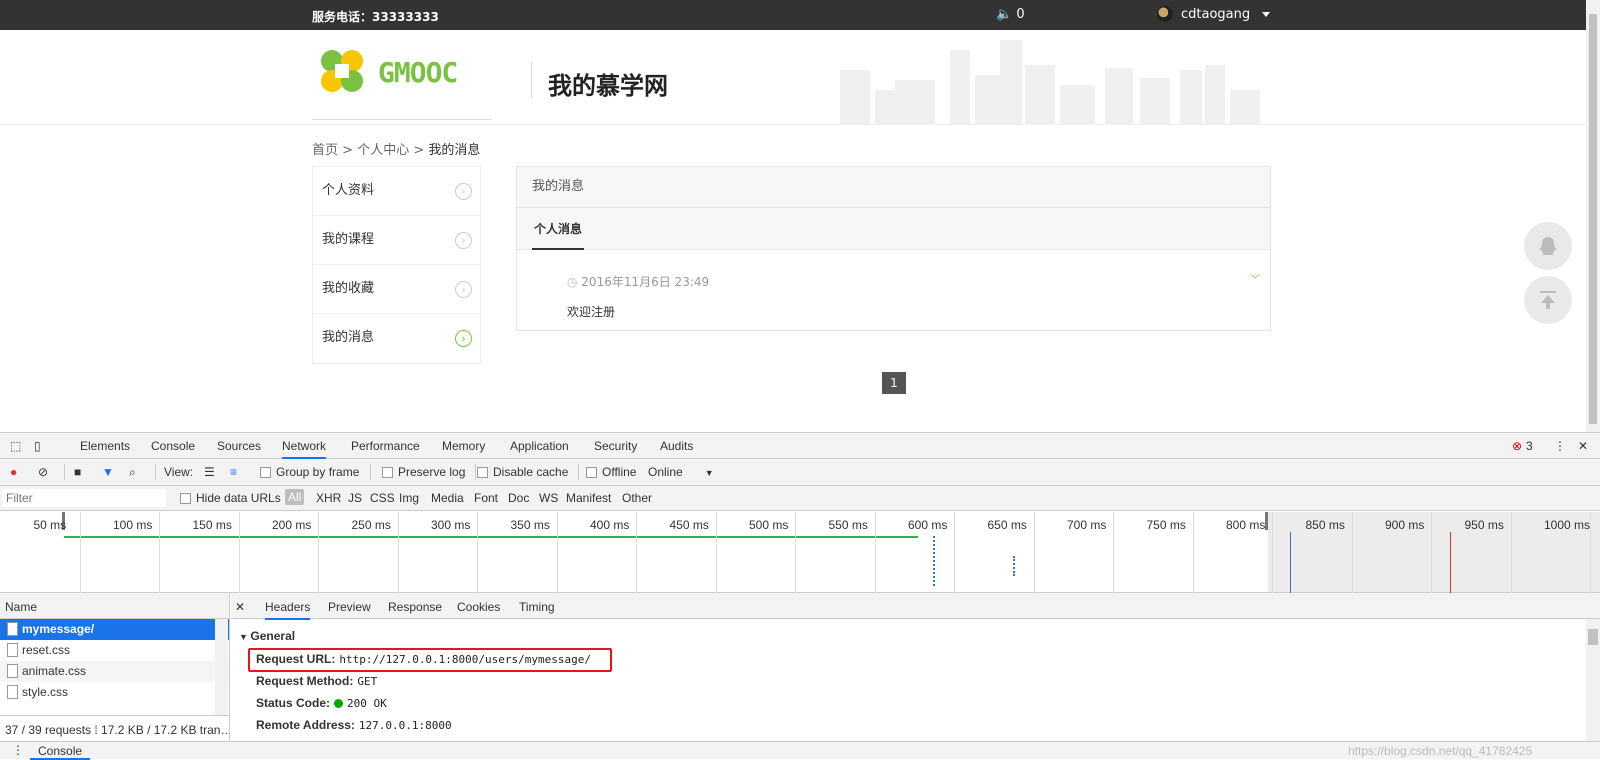  Describe the element at coordinates (173, 446) in the screenshot. I see `tab-console: Console` at that location.